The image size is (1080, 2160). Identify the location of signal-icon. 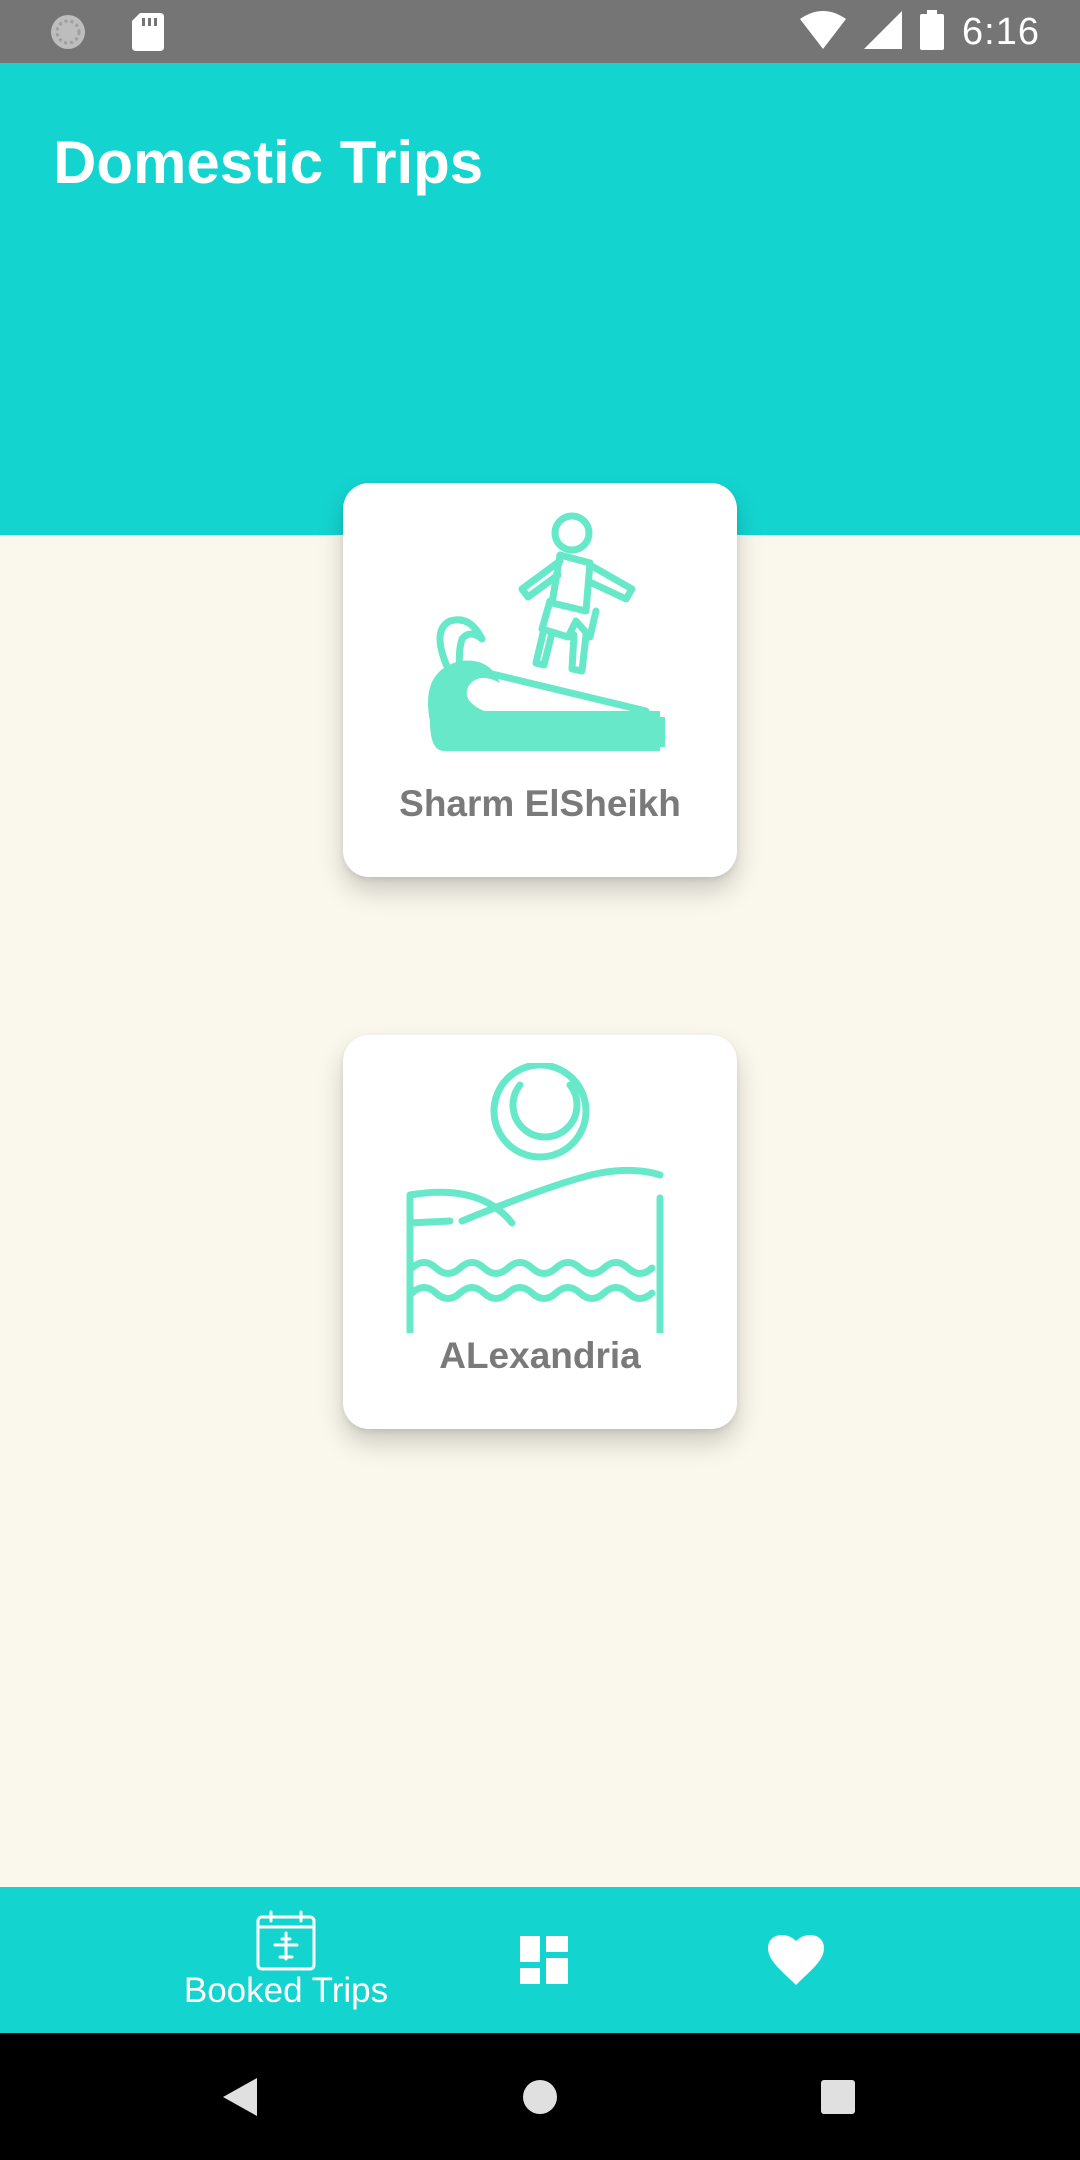
(883, 32).